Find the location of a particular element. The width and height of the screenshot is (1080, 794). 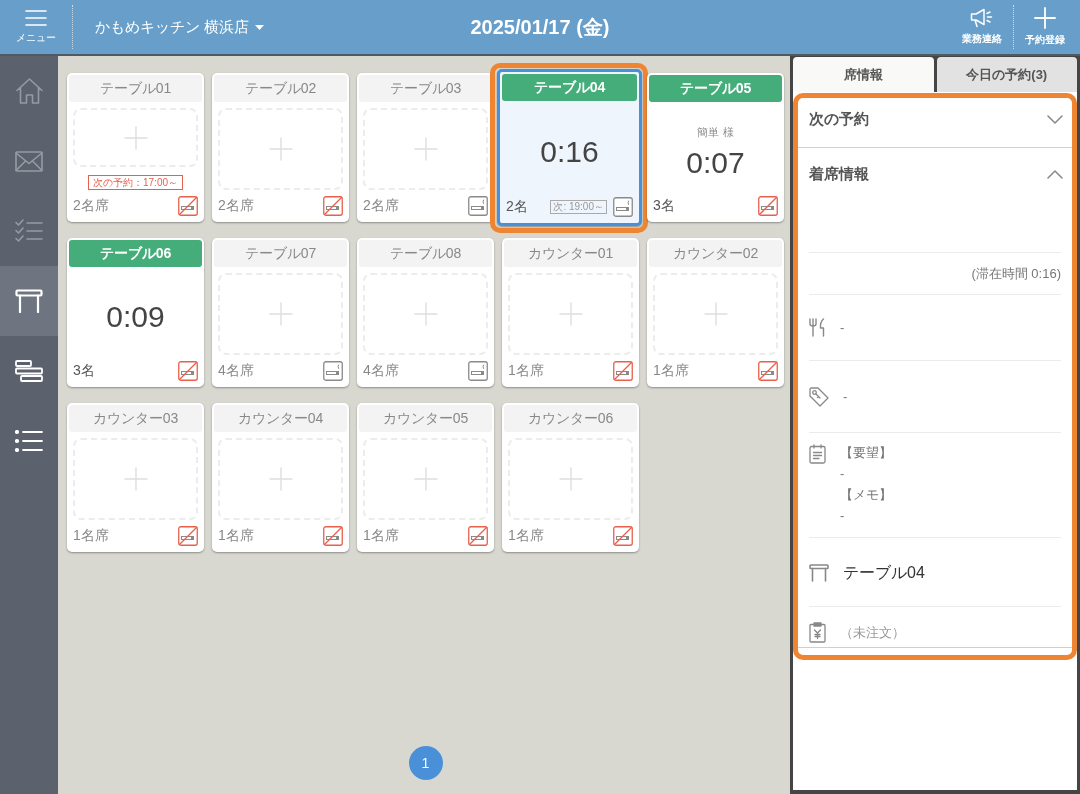

elapsed-time: 0:09 is located at coordinates (135, 317).